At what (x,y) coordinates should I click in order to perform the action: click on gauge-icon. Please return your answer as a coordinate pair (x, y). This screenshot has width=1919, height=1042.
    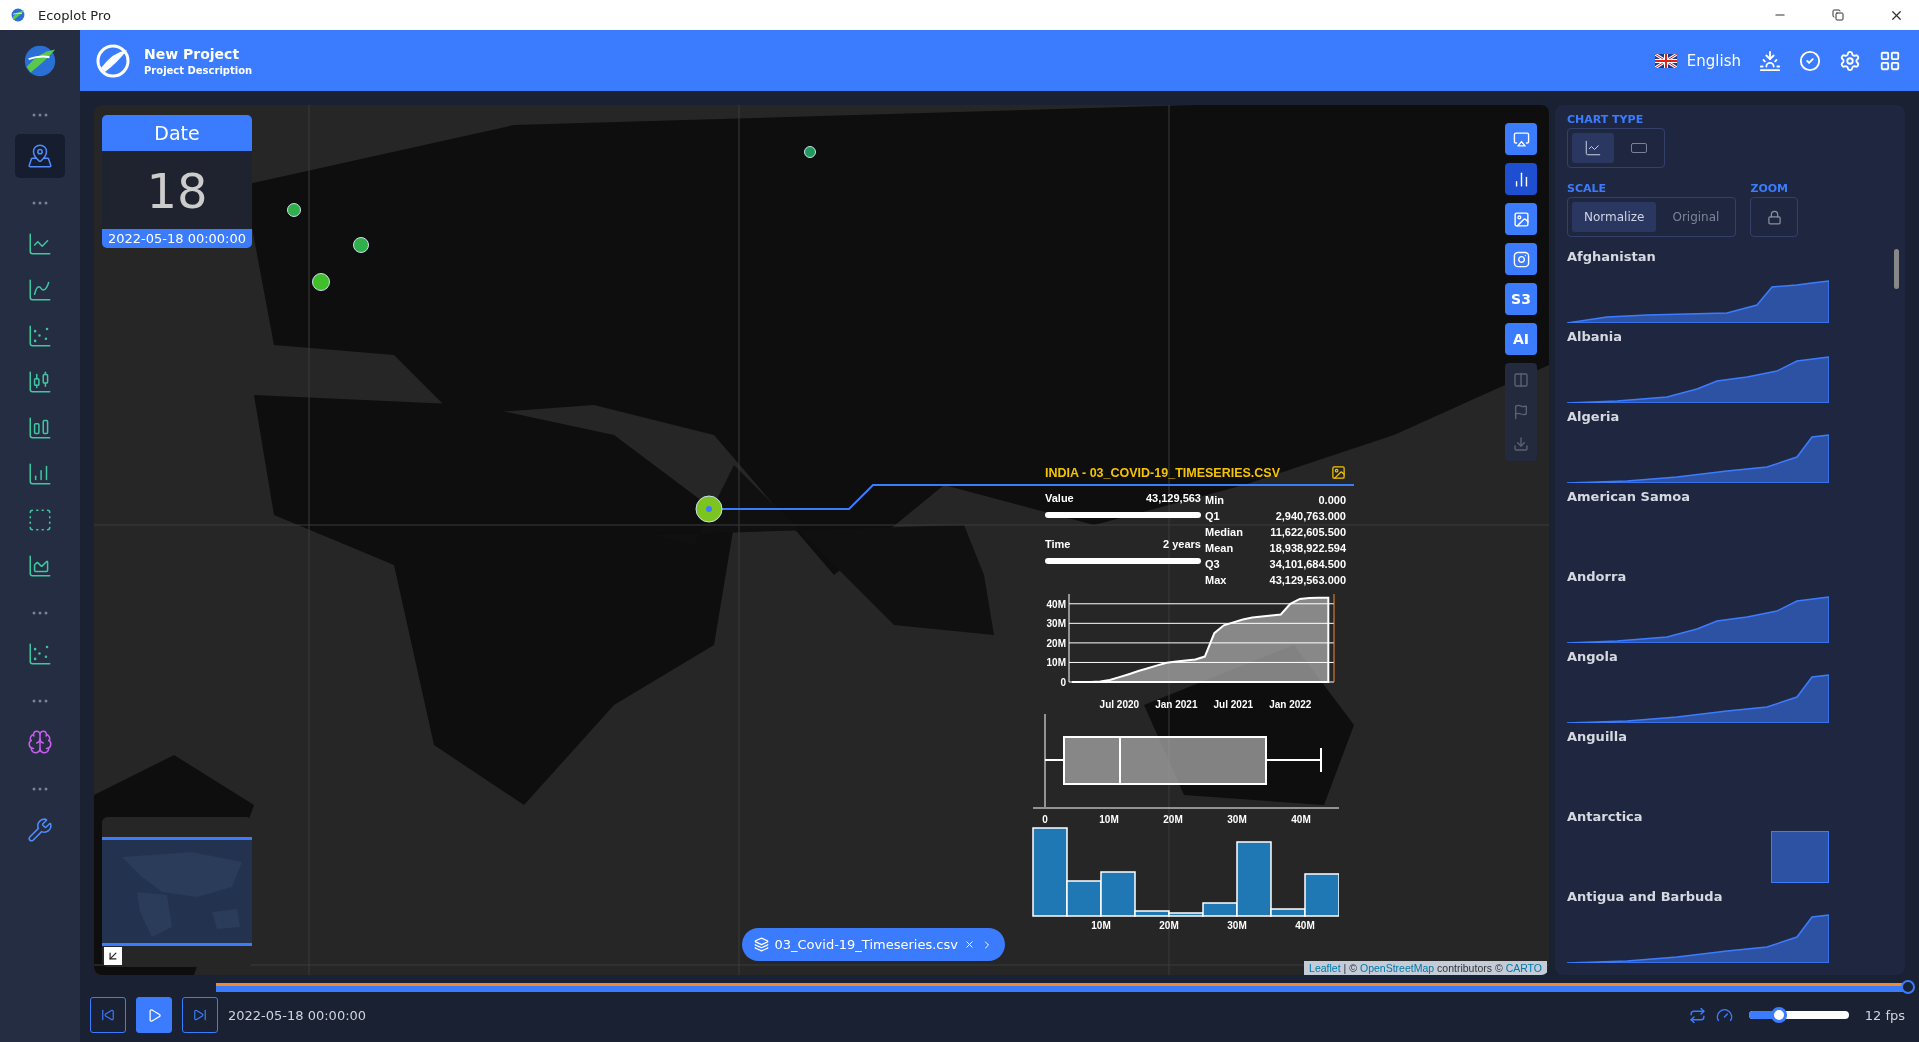
    Looking at the image, I should click on (1724, 1015).